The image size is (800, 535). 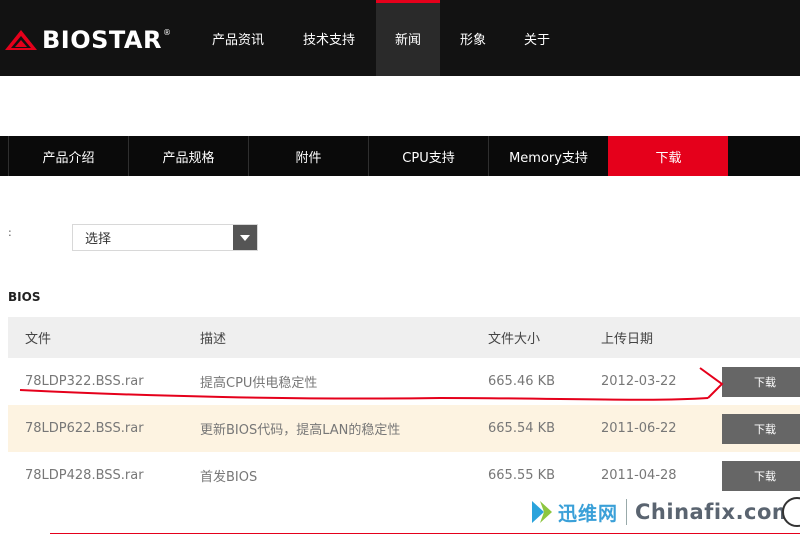 What do you see at coordinates (24, 297) in the screenshot?
I see `section-title-bios: BIOS` at bounding box center [24, 297].